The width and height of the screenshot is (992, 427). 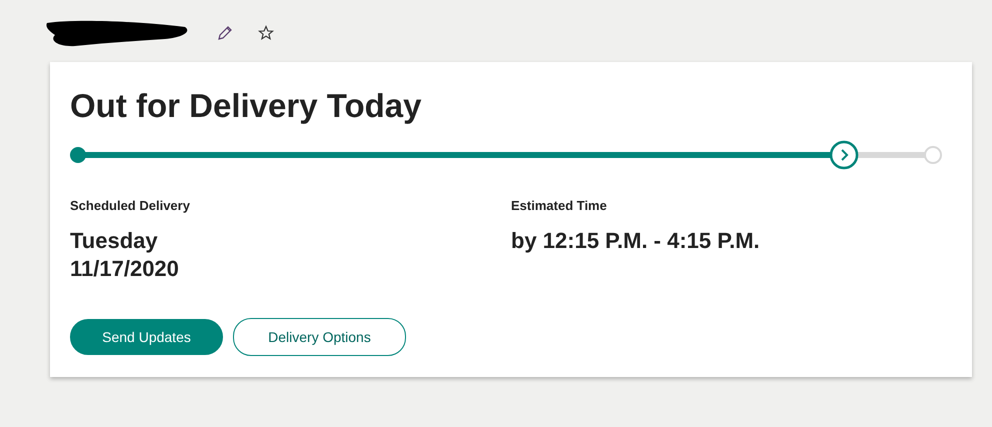 I want to click on status-title: Out for Delivery Today, so click(x=246, y=106).